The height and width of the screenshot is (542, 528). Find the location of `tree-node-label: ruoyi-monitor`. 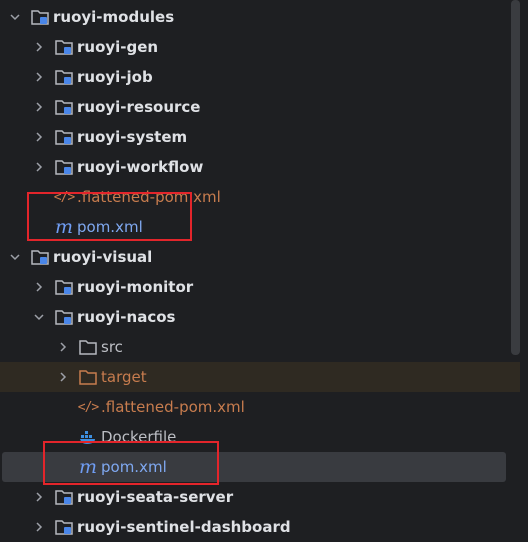

tree-node-label: ruoyi-monitor is located at coordinates (135, 287).